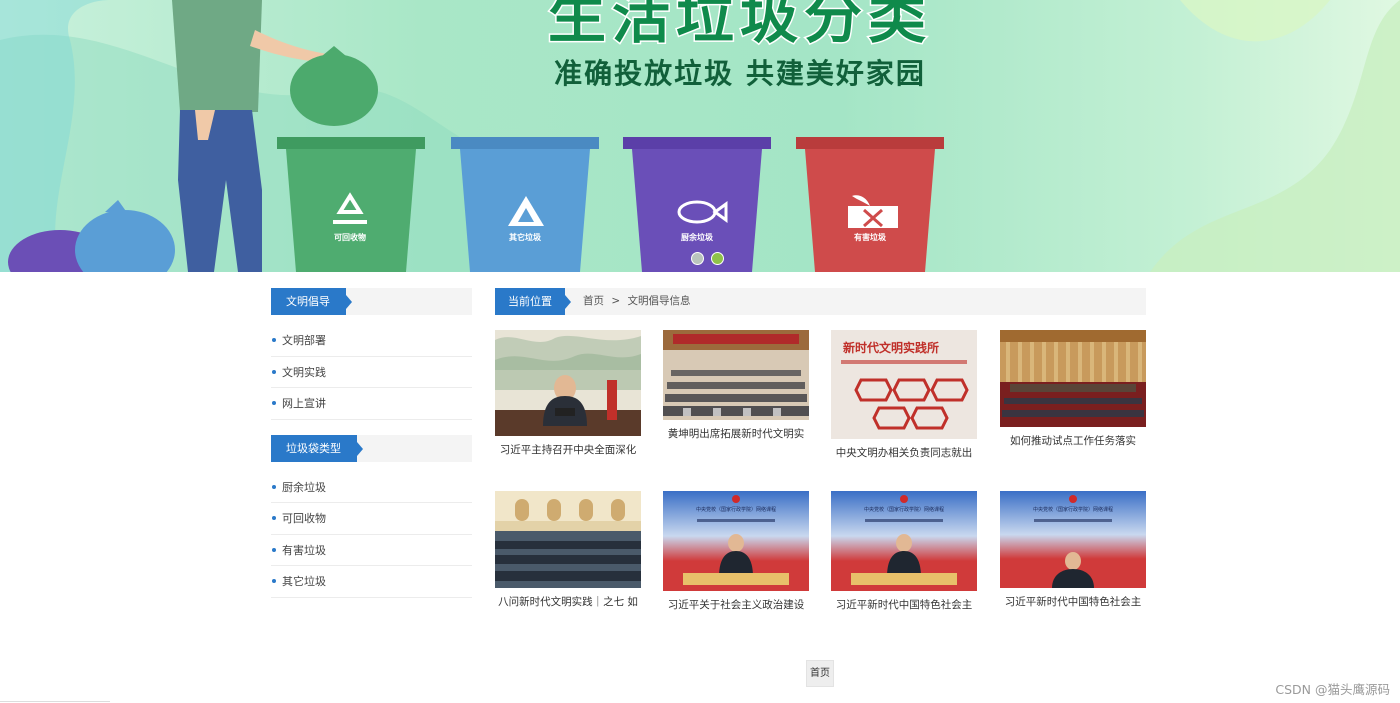 The height and width of the screenshot is (703, 1400). I want to click on article-thumbnail: 新时代文明实践所, so click(904, 384).